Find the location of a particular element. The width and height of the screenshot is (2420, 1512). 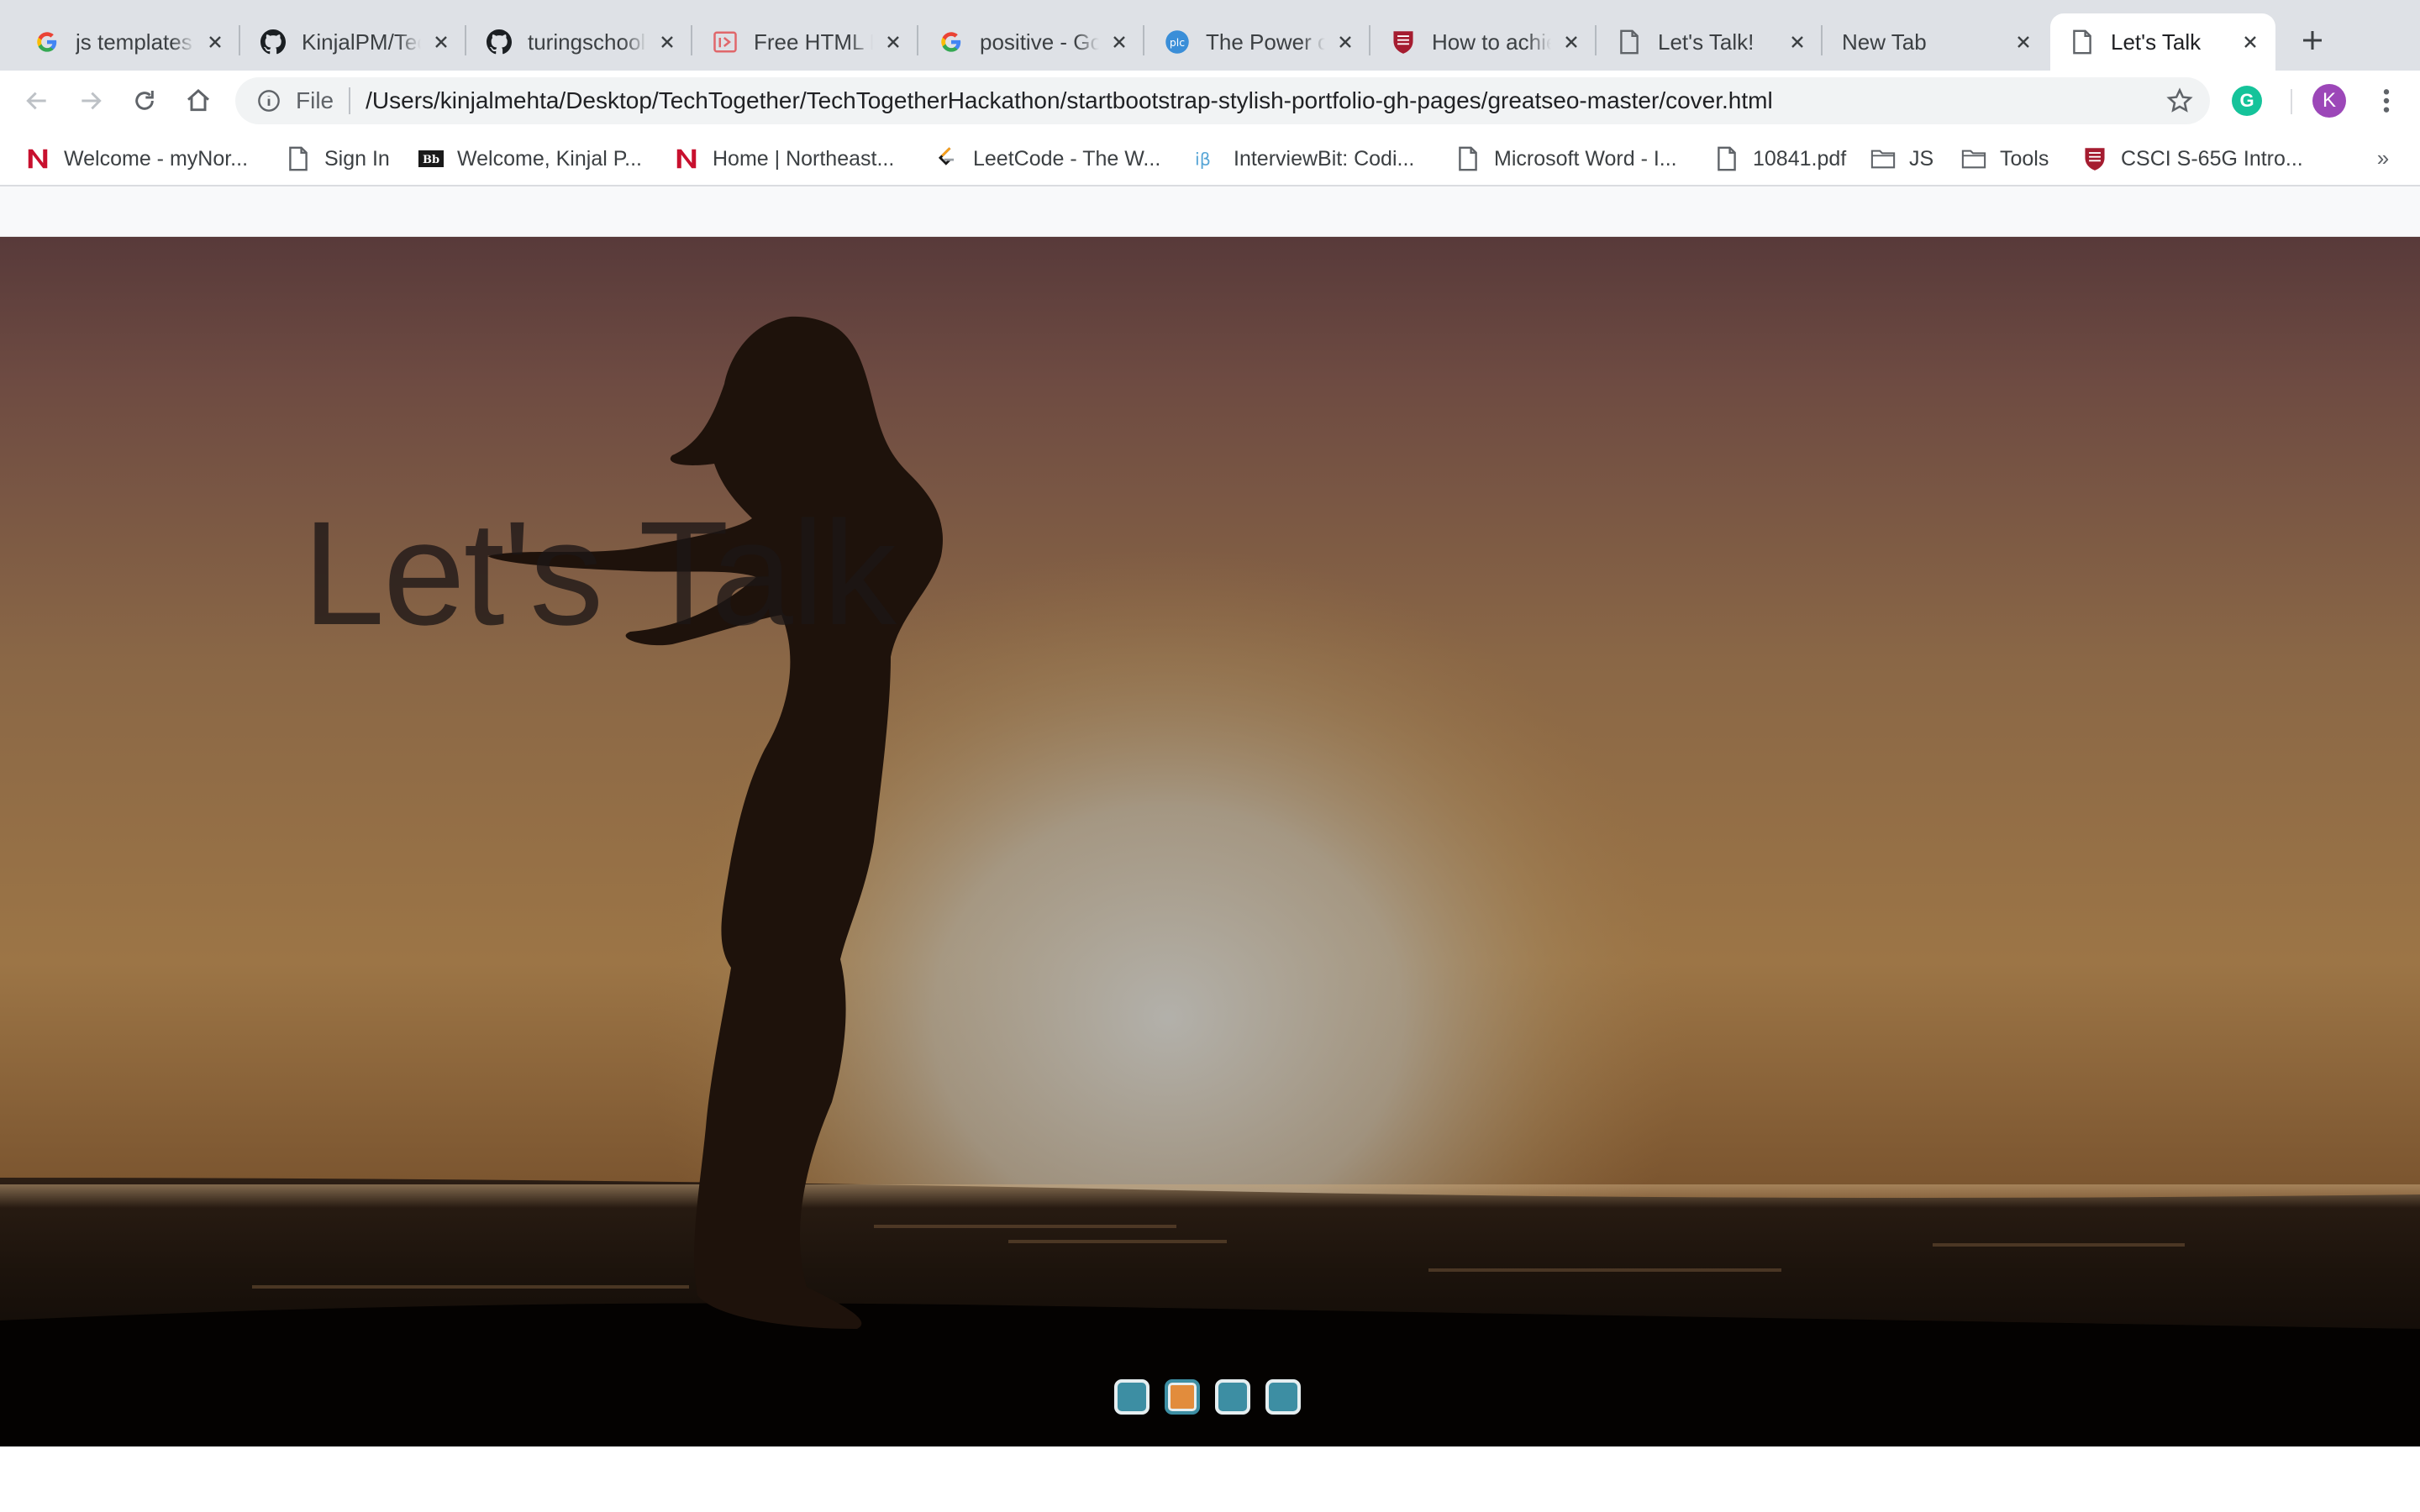

tab-positive-google: positive - Google Search is located at coordinates (1031, 42).